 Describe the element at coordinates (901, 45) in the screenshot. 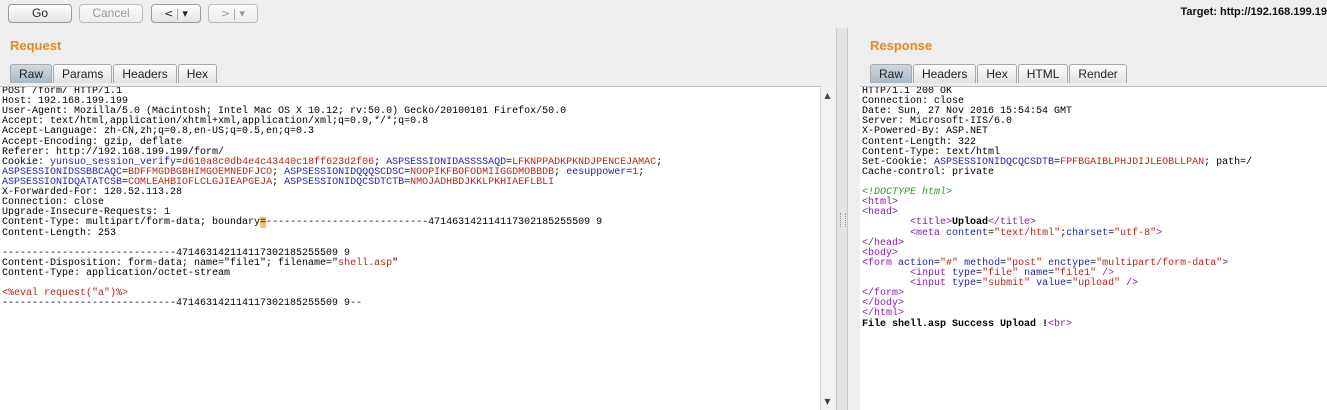

I see `response-title: Response` at that location.